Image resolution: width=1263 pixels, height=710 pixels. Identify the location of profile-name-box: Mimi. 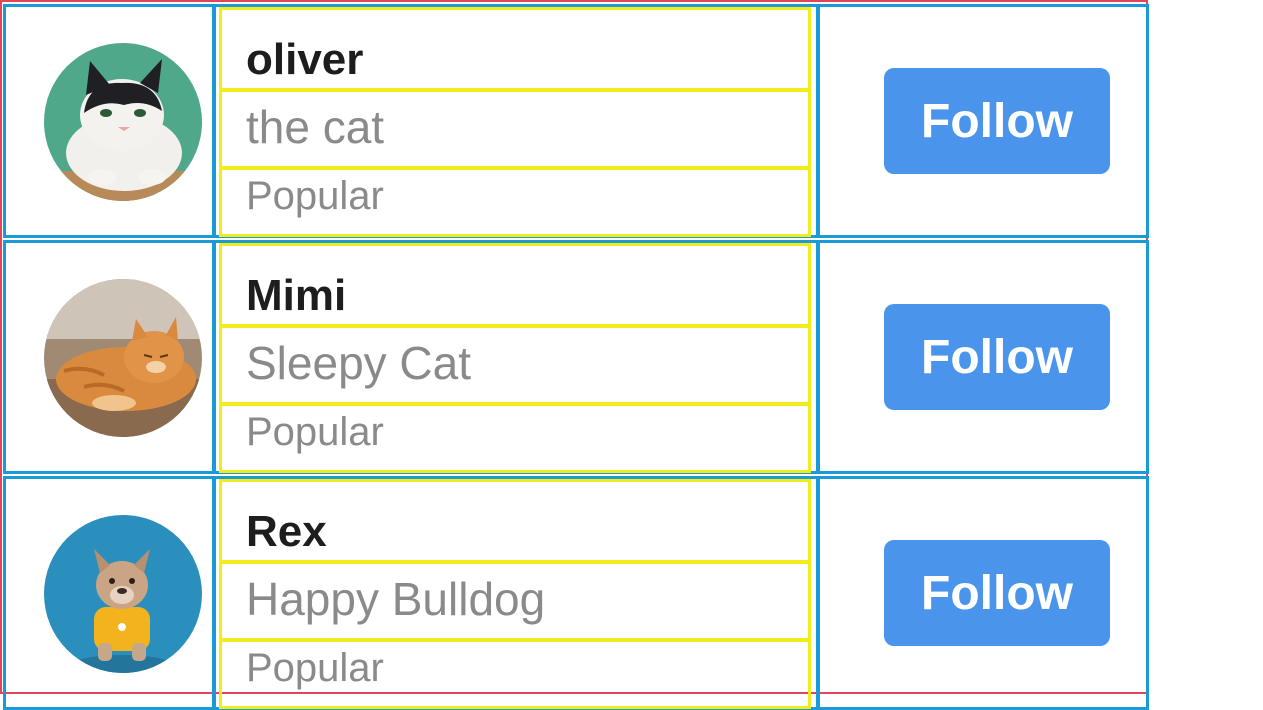
(515, 285).